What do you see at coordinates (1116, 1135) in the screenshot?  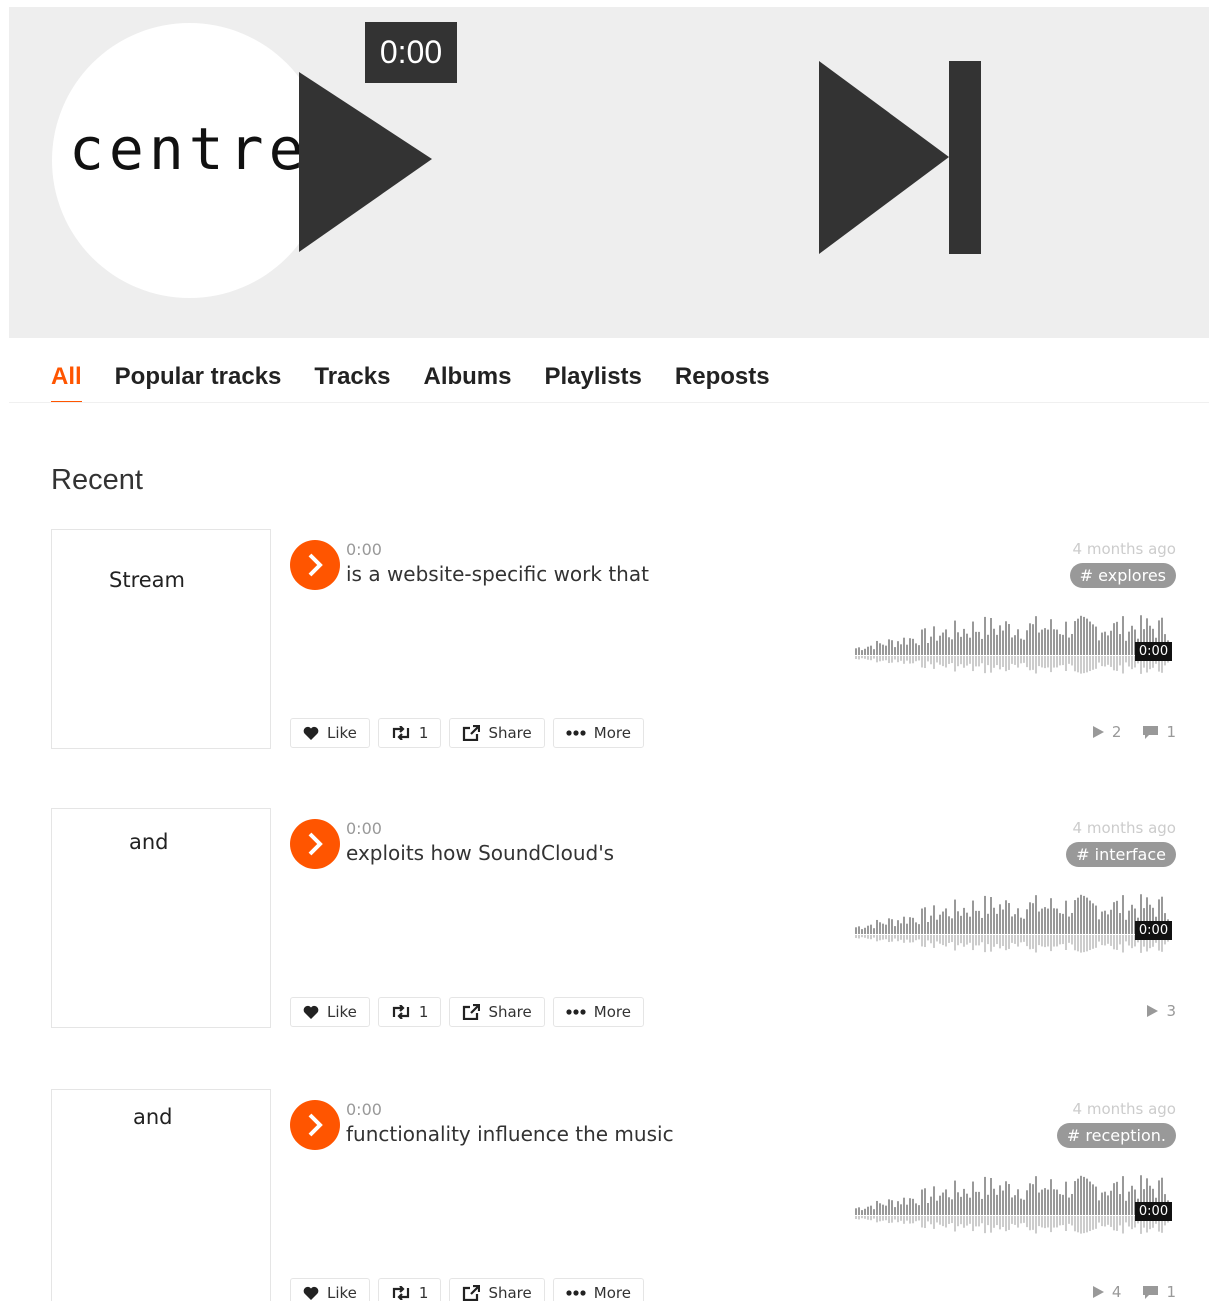 I see `track-tag: # reception.` at bounding box center [1116, 1135].